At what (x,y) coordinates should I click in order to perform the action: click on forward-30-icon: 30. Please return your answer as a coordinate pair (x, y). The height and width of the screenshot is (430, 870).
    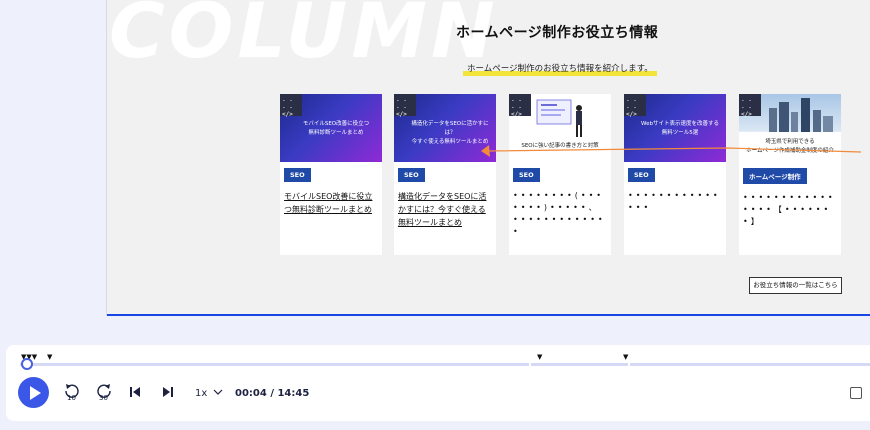
    Looking at the image, I should click on (104, 393).